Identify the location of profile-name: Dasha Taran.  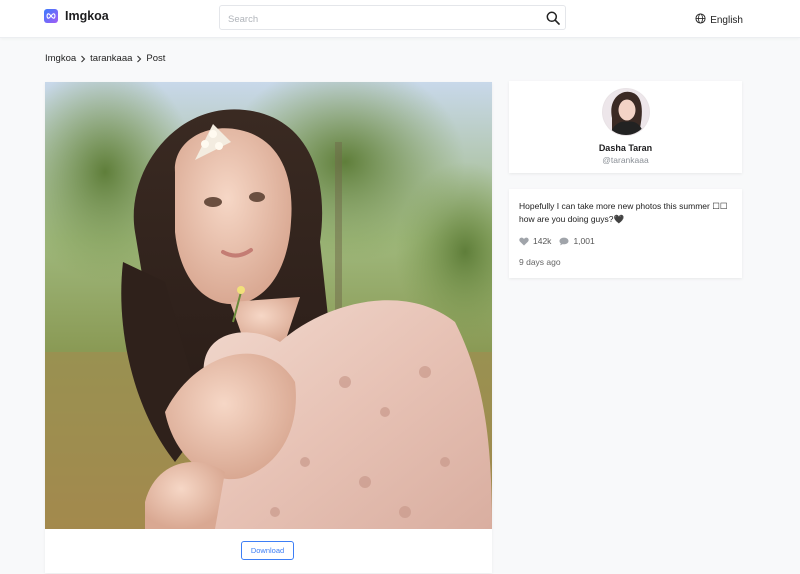
(625, 148).